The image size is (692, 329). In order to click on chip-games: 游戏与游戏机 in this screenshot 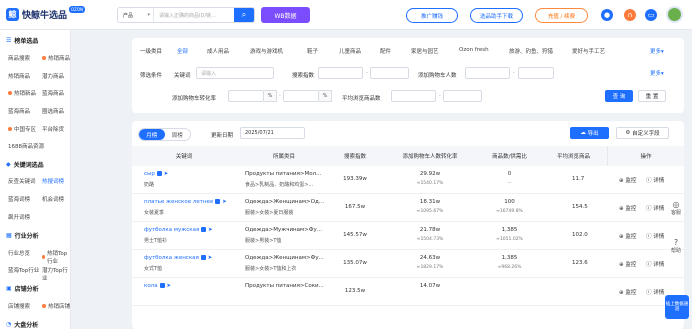, I will do `click(266, 51)`.